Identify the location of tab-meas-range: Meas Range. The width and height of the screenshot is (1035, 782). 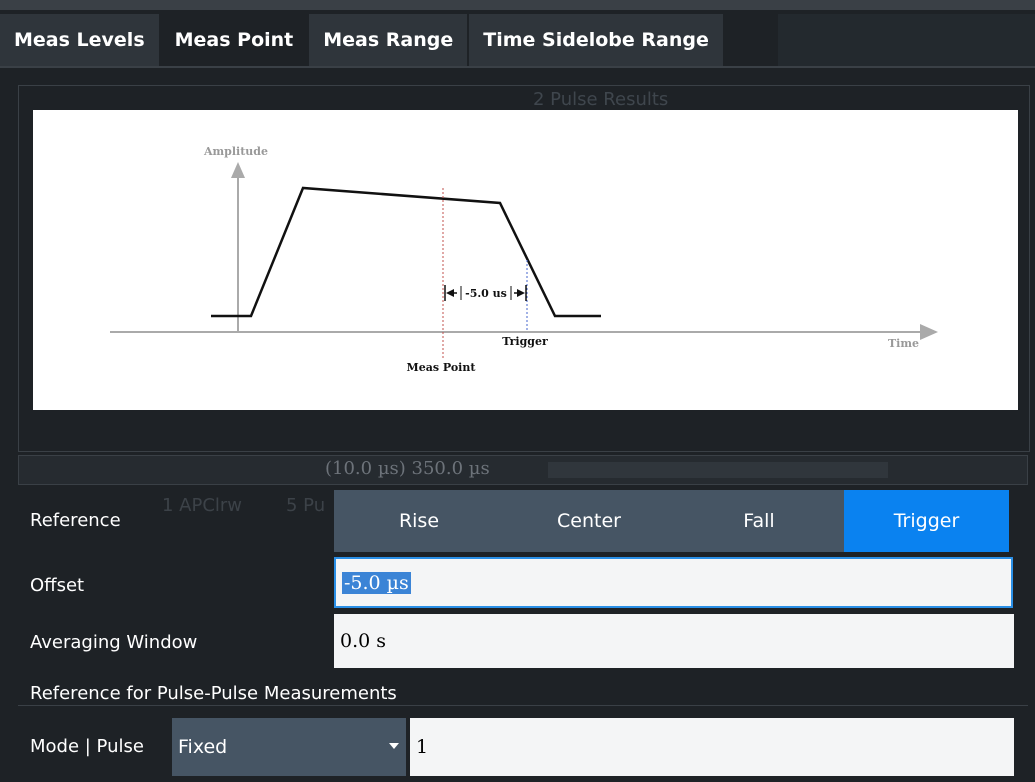
(388, 40).